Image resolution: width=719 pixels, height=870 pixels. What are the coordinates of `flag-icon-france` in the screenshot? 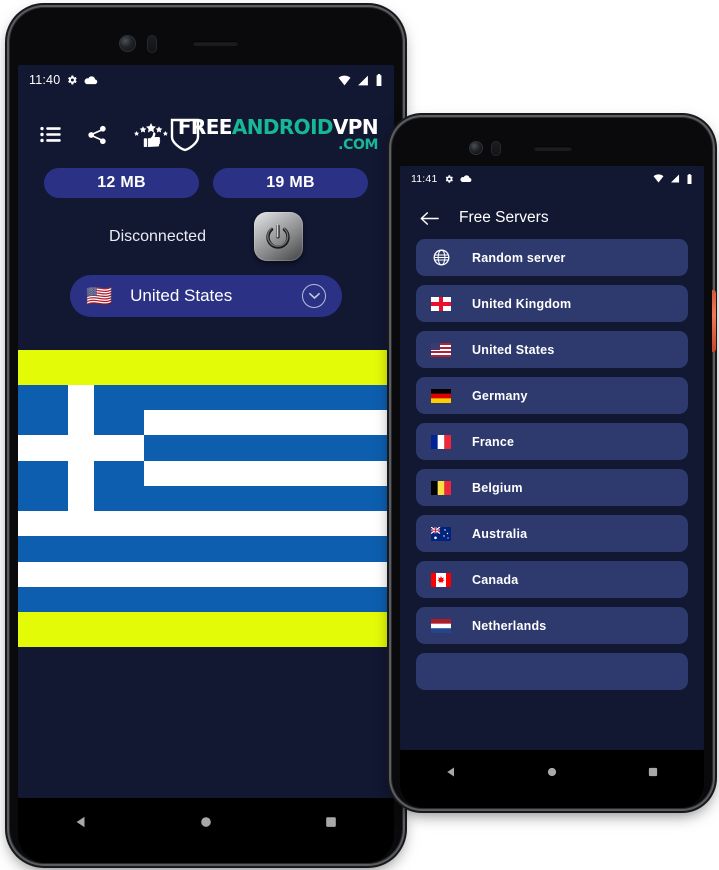 It's located at (441, 441).